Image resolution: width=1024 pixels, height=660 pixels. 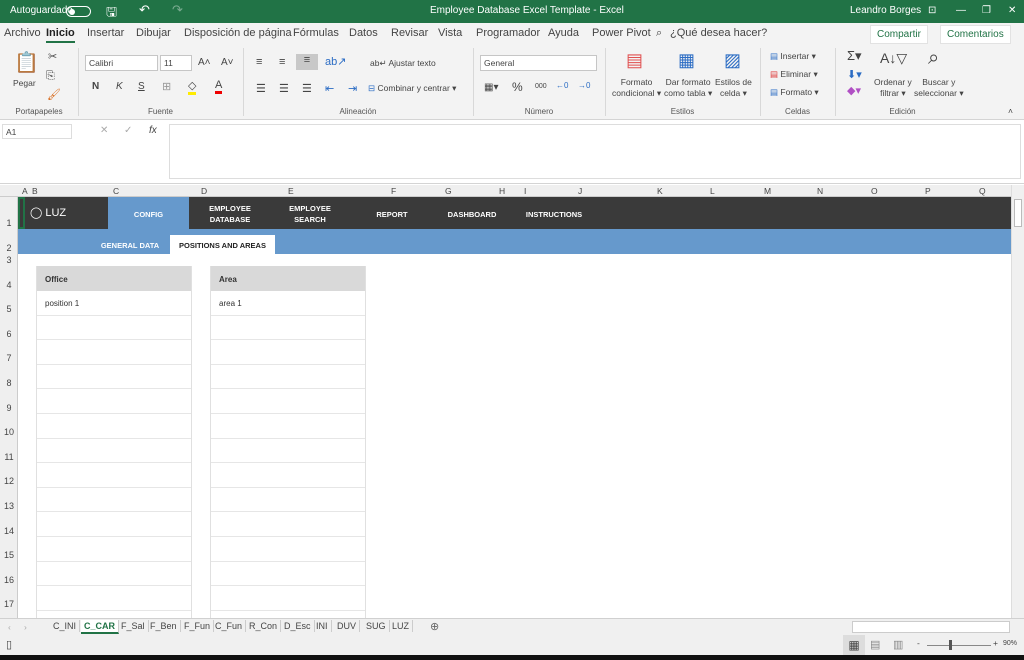 What do you see at coordinates (412, 88) in the screenshot?
I see `merge-center-button: ⊟ Combinar y centrar ▾` at bounding box center [412, 88].